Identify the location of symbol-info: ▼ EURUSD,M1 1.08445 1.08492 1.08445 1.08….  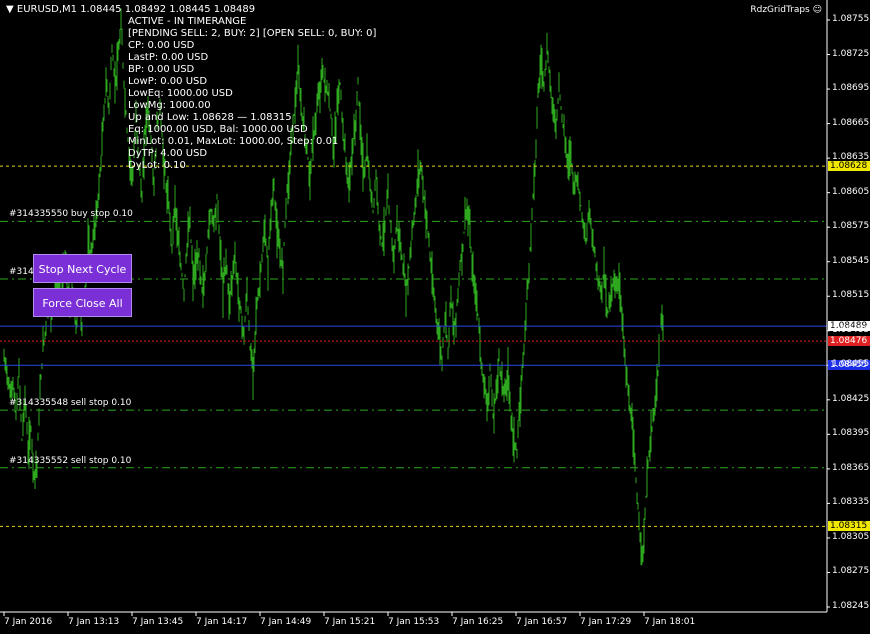
(130, 9).